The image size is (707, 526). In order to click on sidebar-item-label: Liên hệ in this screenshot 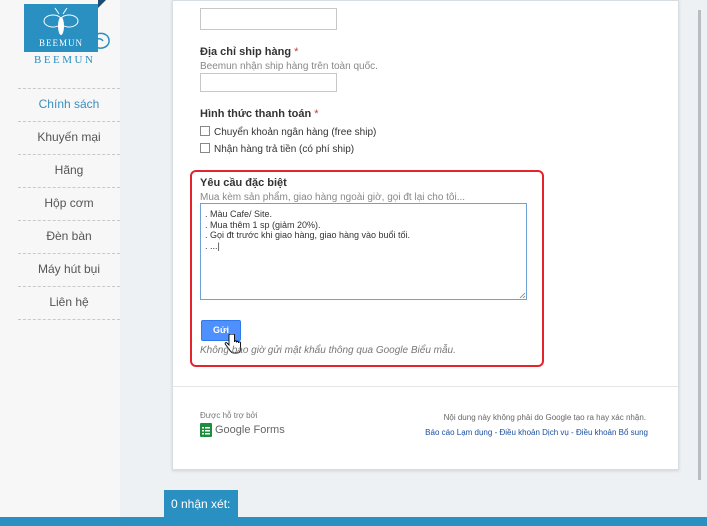, I will do `click(69, 302)`.